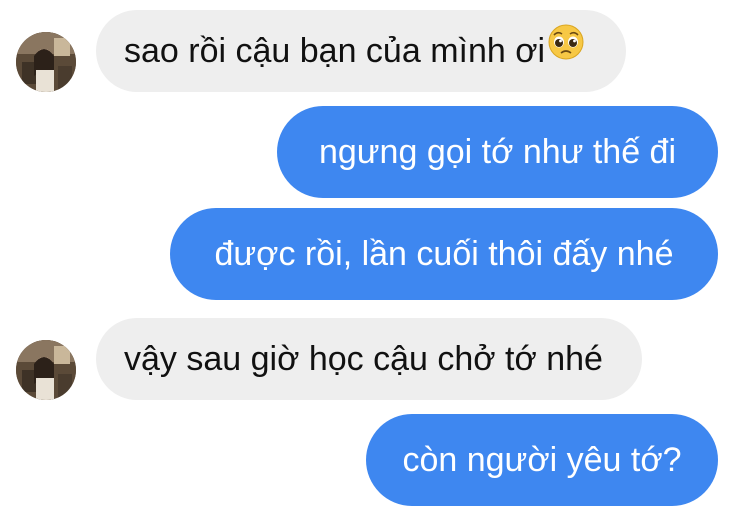 Image resolution: width=750 pixels, height=506 pixels. What do you see at coordinates (566, 50) in the screenshot?
I see `pleading-face-icon` at bounding box center [566, 50].